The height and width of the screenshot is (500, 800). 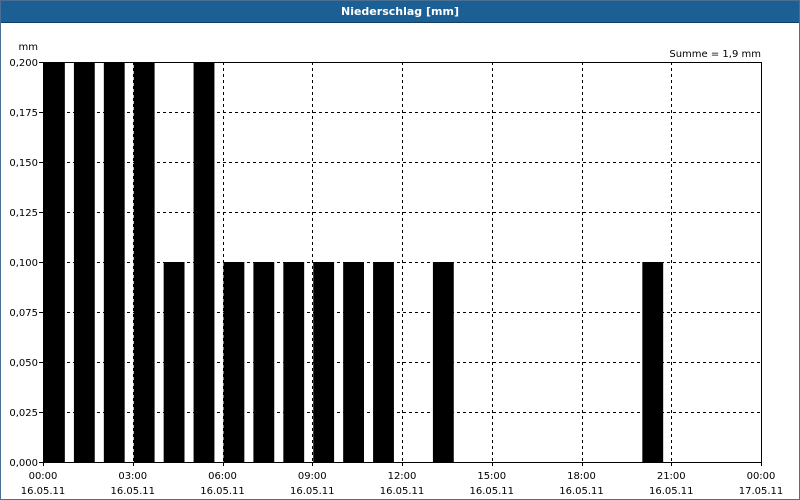 What do you see at coordinates (23, 113) in the screenshot?
I see `y-tick-label: 0,175` at bounding box center [23, 113].